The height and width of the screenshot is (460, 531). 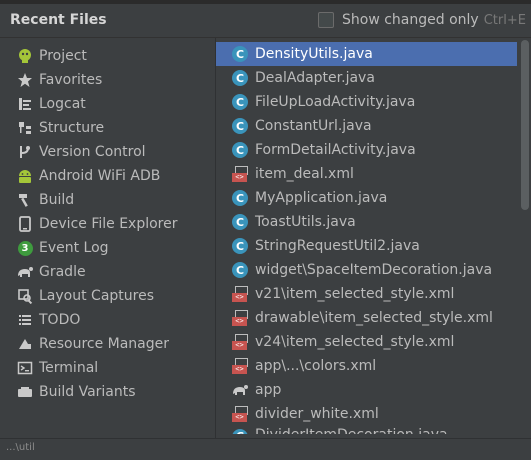 What do you see at coordinates (304, 174) in the screenshot?
I see `recent-file-name: item_deal.xml` at bounding box center [304, 174].